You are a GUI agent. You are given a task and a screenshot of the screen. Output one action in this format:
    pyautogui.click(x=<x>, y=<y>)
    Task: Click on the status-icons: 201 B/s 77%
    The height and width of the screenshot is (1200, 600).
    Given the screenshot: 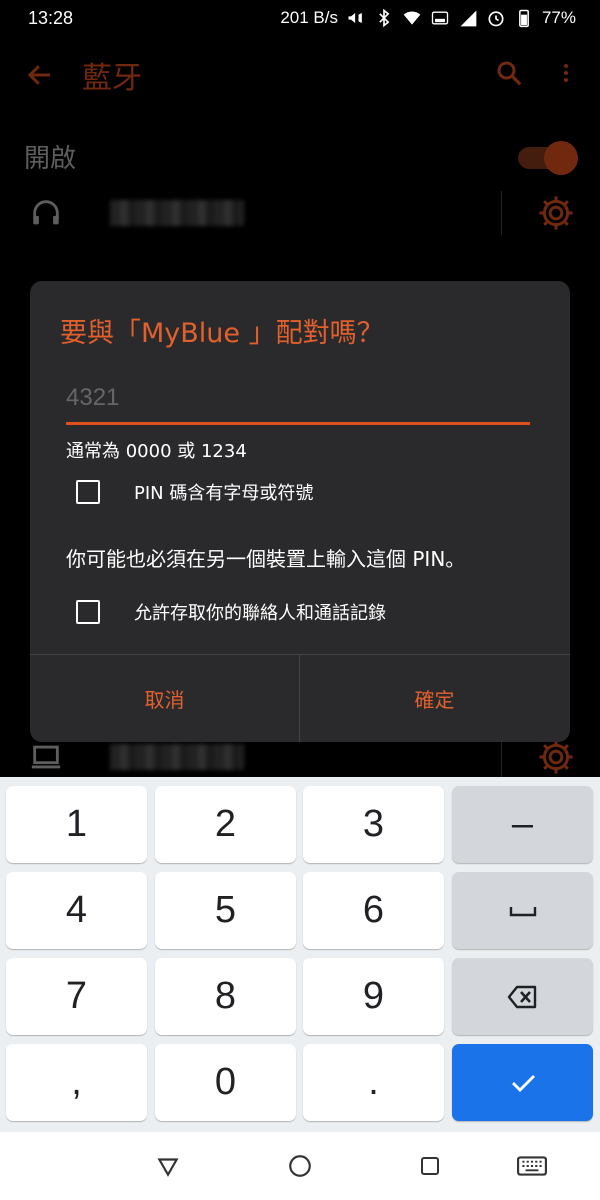 What is the action you would take?
    pyautogui.click(x=428, y=18)
    